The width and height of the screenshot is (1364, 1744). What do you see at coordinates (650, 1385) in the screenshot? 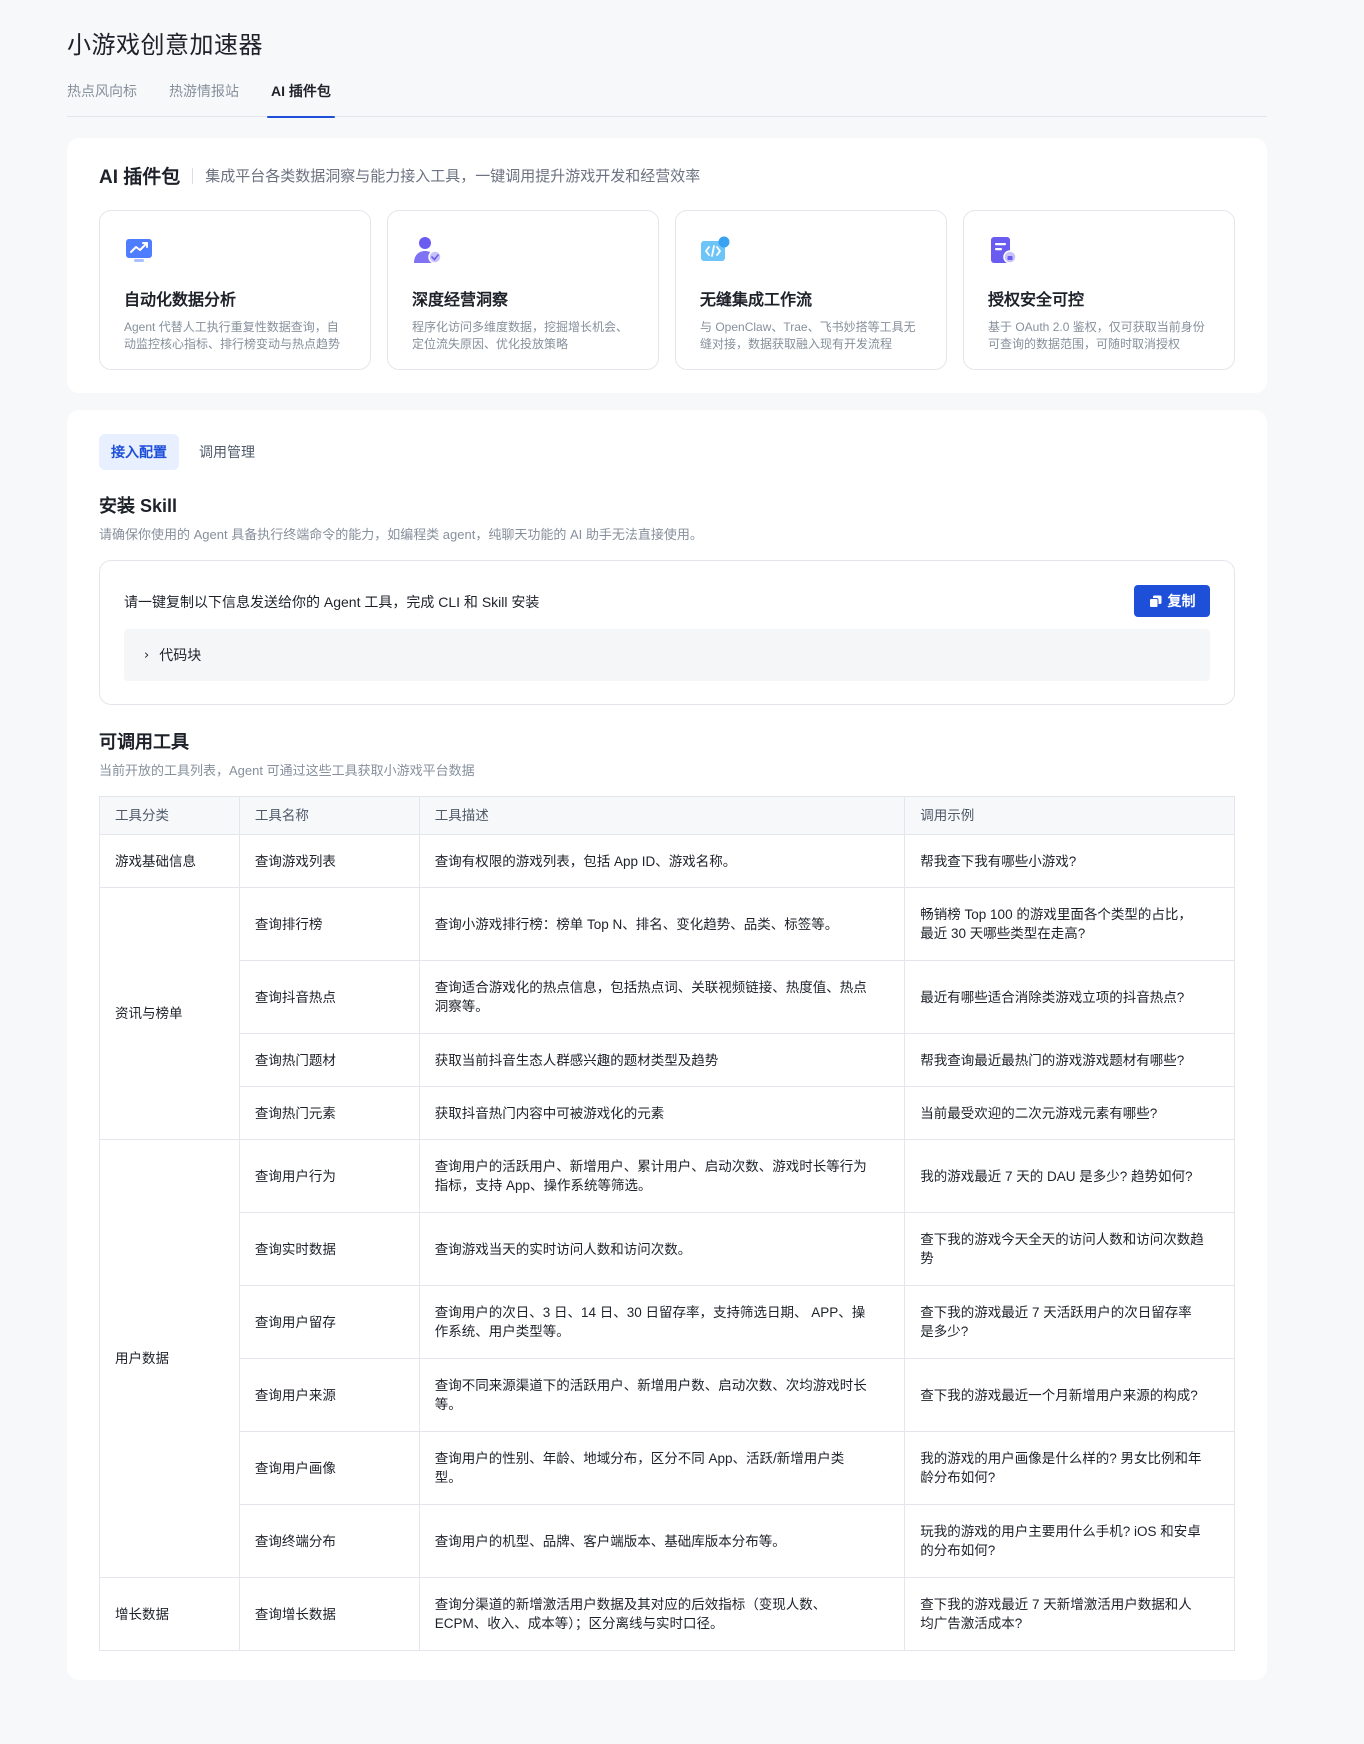
I see `desc-line: 查询不同来源渠道下的活跃用户、新增用户数、启动次数、次均游戏时长` at bounding box center [650, 1385].